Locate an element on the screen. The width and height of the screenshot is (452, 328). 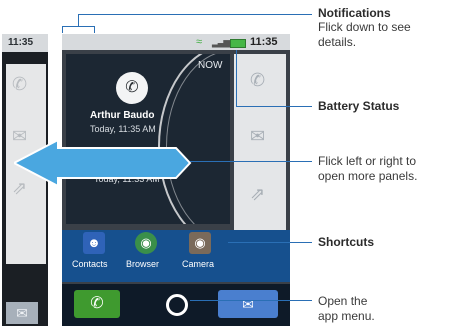
battery-callout: Battery Status is located at coordinates (384, 106).